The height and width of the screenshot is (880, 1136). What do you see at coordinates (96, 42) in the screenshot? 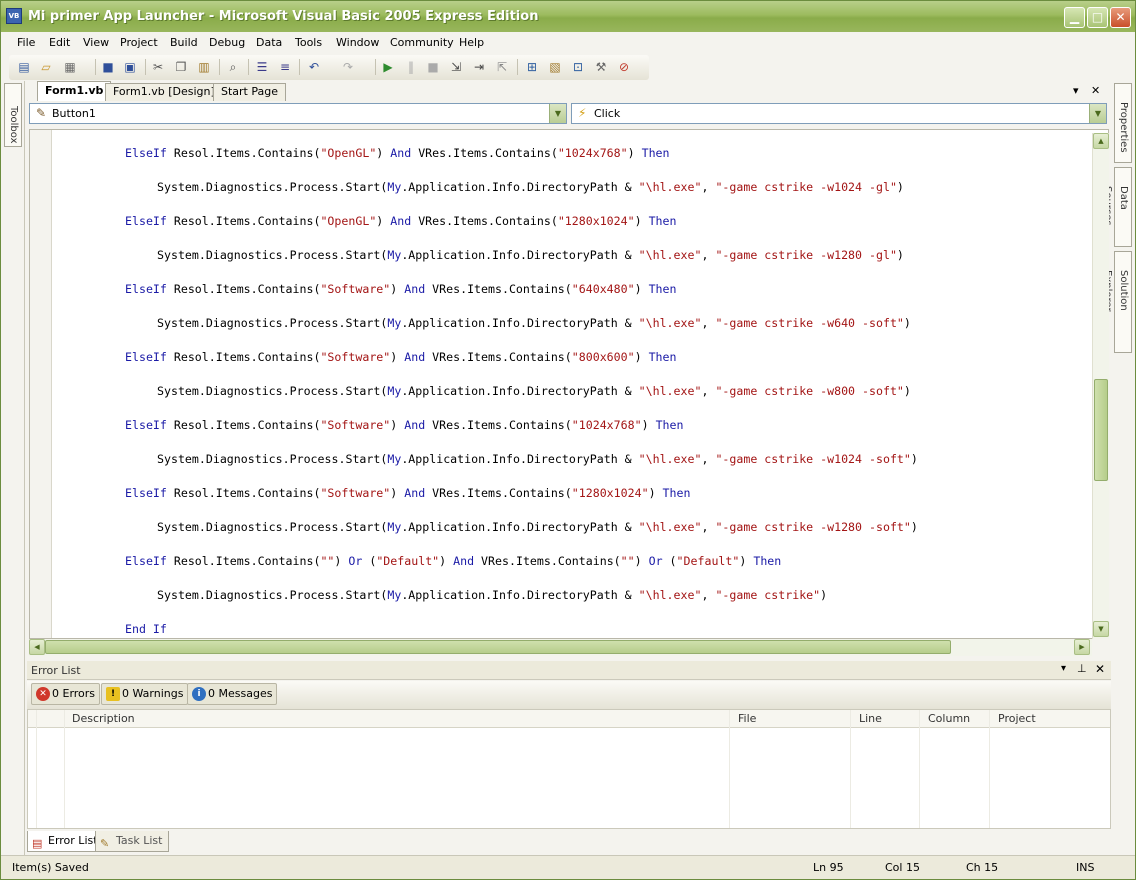
I see `menu-view: View` at bounding box center [96, 42].